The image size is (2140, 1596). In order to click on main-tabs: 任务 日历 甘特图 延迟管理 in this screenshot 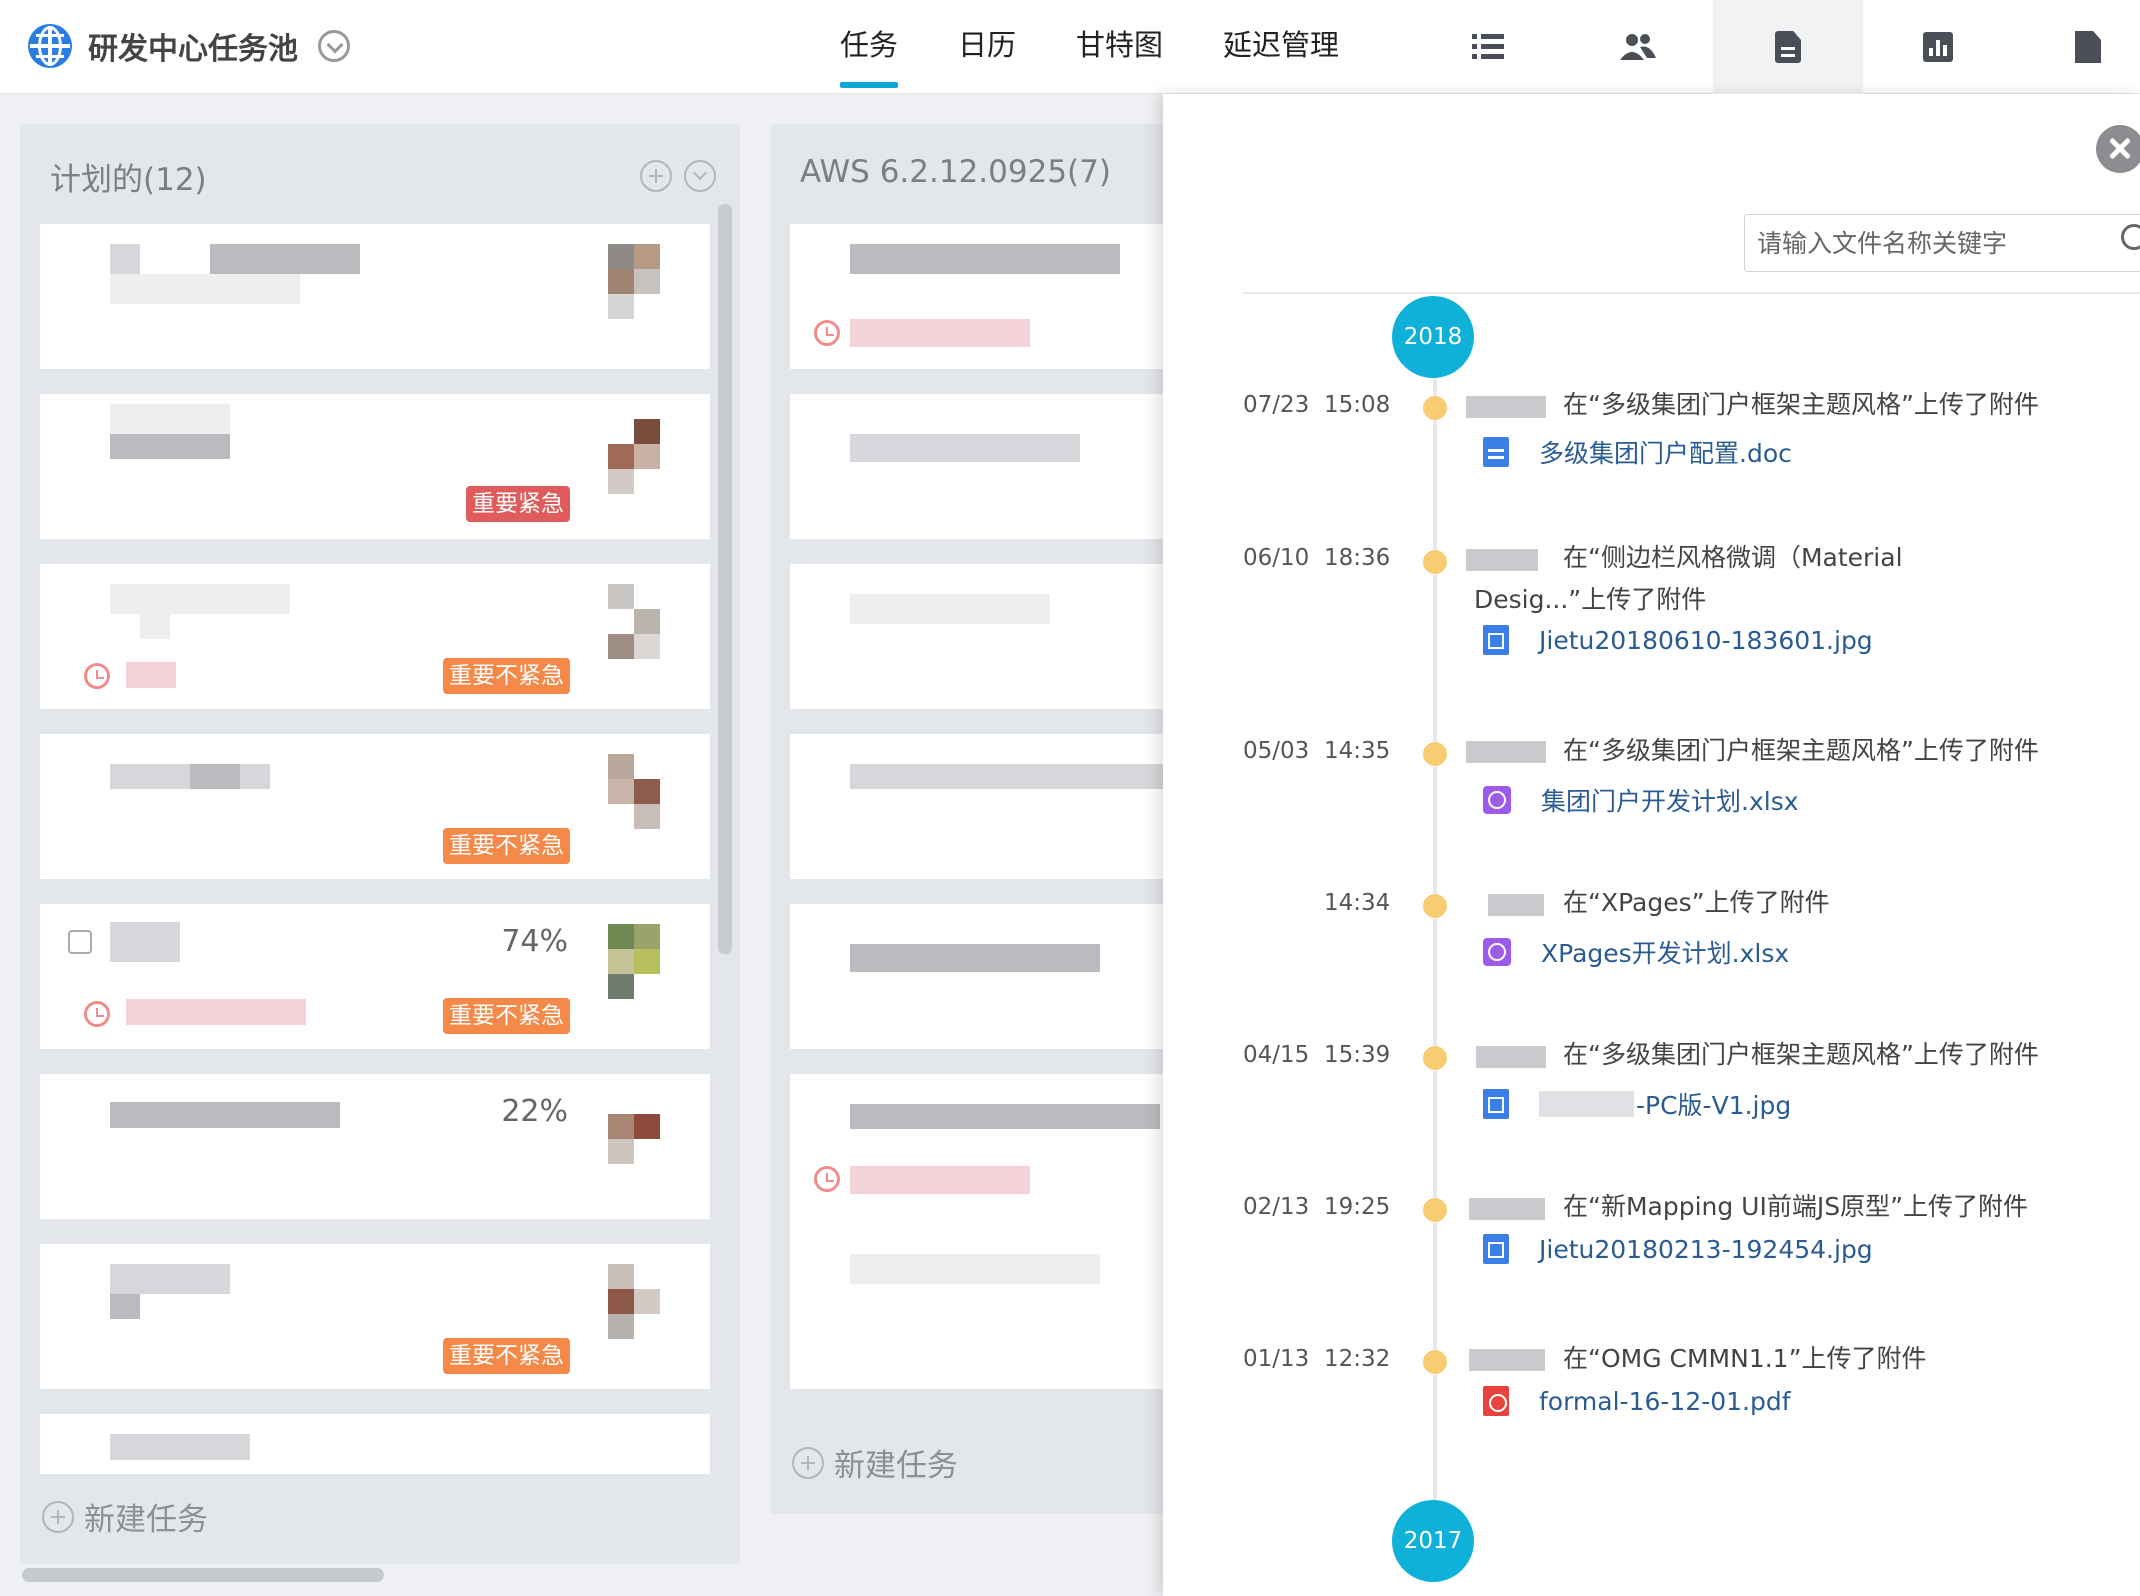, I will do `click(1119, 47)`.